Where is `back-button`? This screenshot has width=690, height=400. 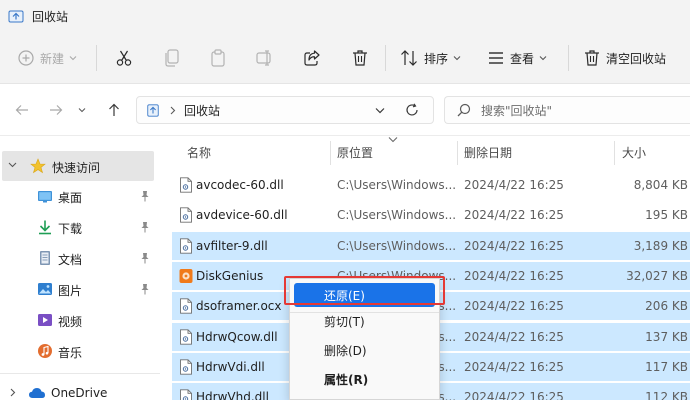
back-button is located at coordinates (22, 110).